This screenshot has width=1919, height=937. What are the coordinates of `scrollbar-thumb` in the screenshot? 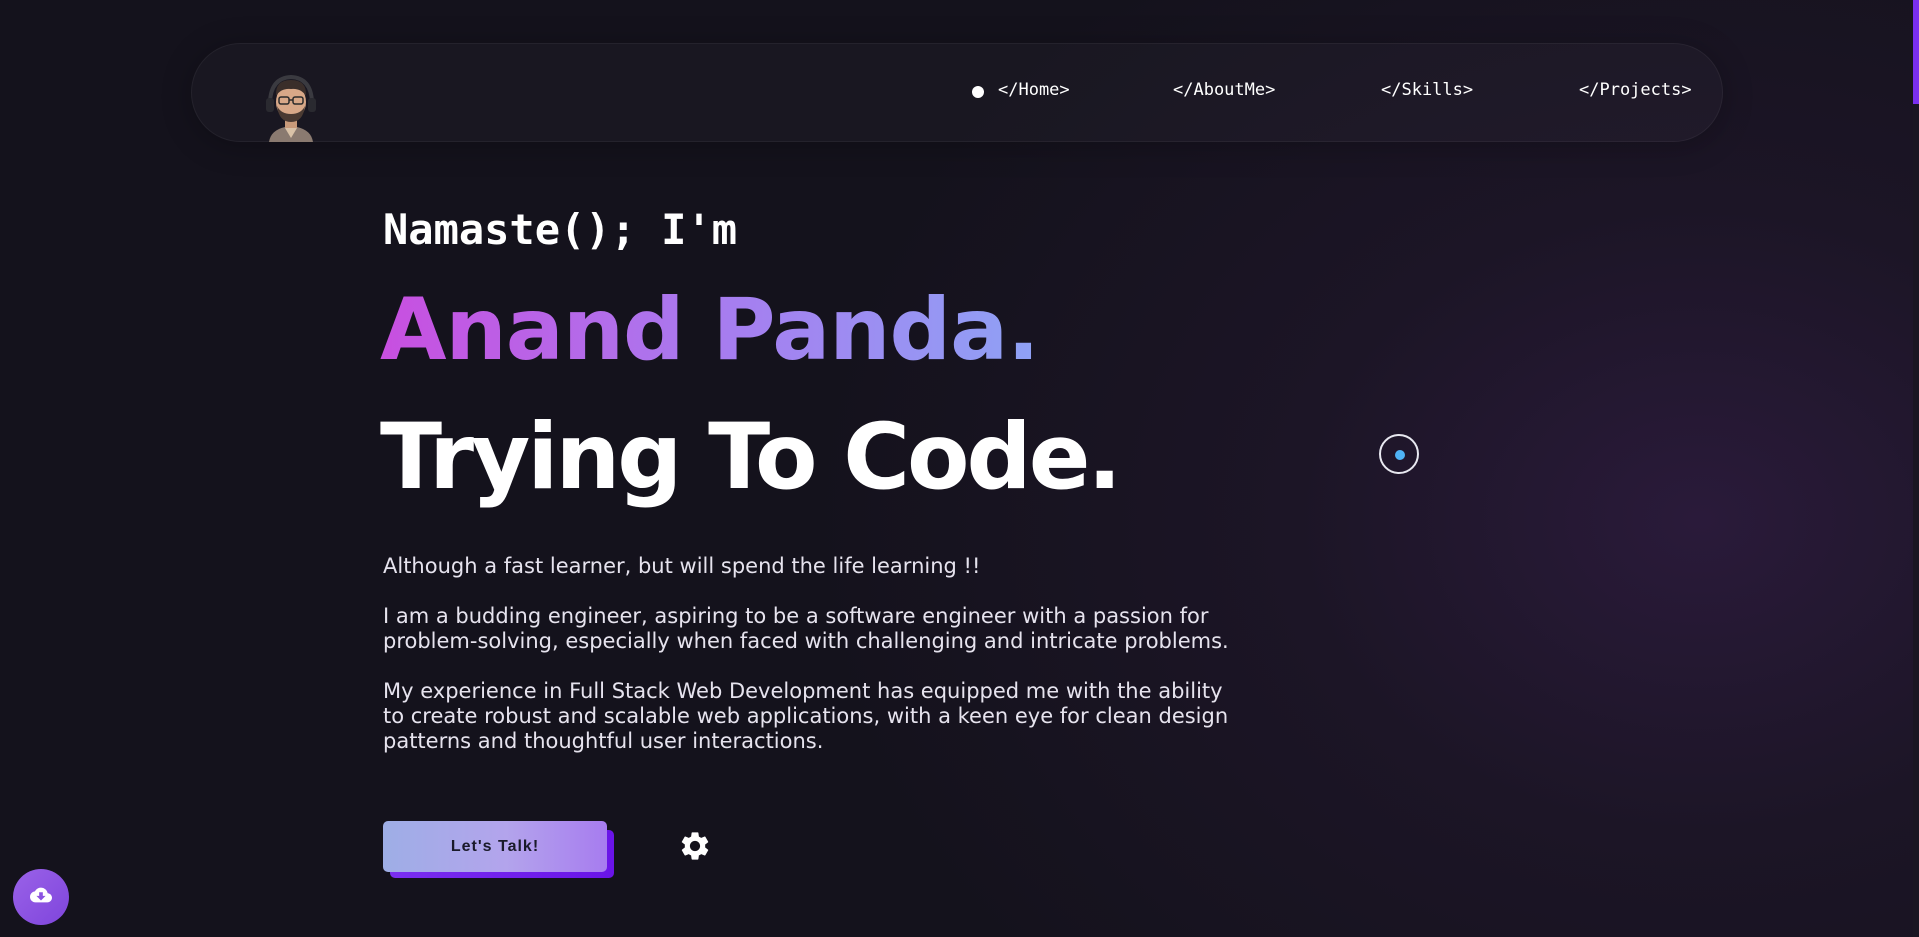 It's located at (1916, 52).